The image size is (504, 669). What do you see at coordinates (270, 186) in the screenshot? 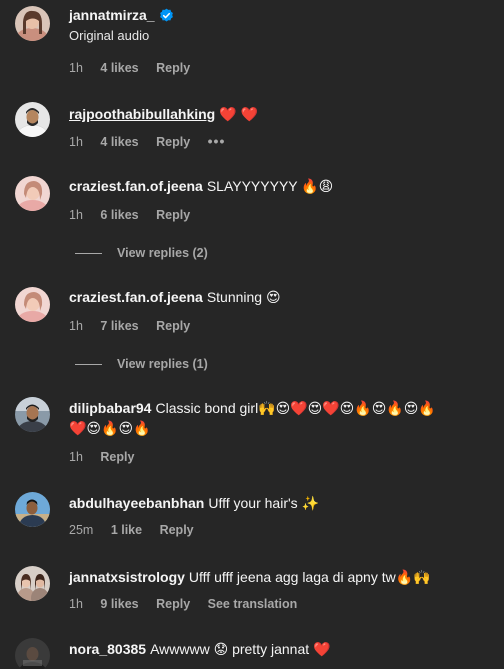
I see `comment-text: SLAYYYYYYY 🔥😩` at bounding box center [270, 186].